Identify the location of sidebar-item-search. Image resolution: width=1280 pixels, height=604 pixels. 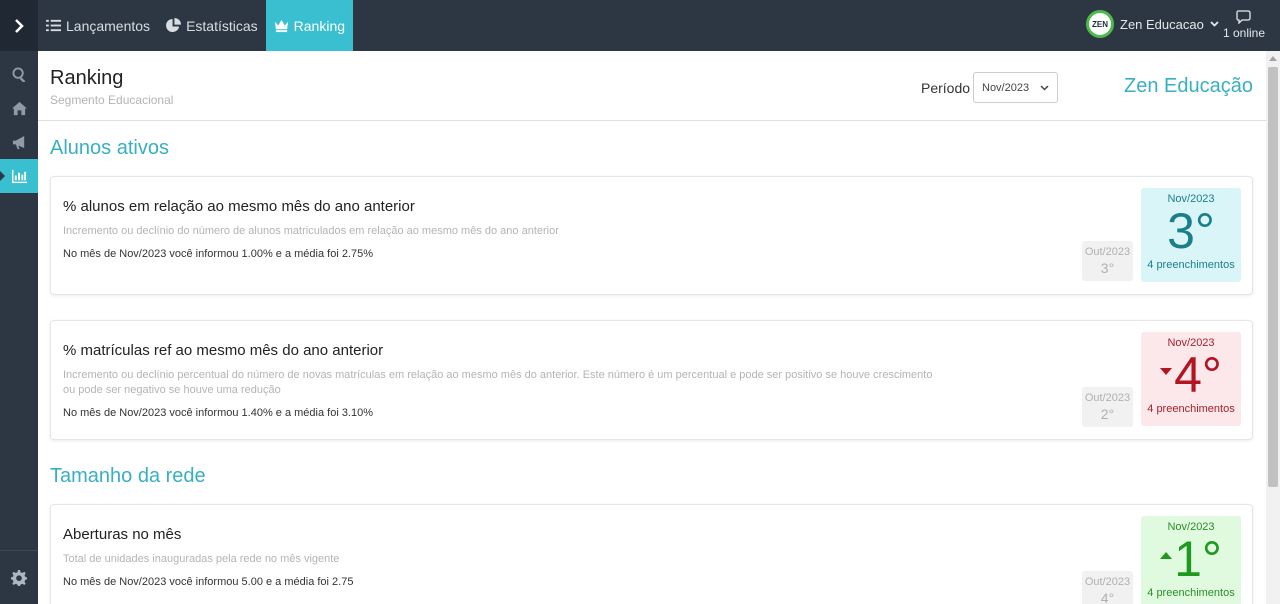
(19, 74).